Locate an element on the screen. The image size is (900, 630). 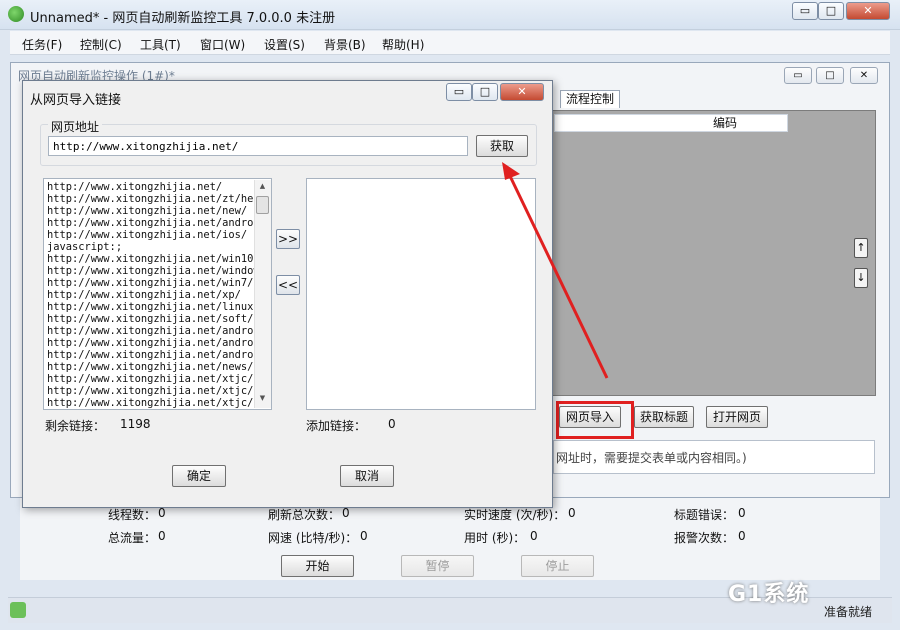
annotation-arrow is located at coordinates (555, 270).